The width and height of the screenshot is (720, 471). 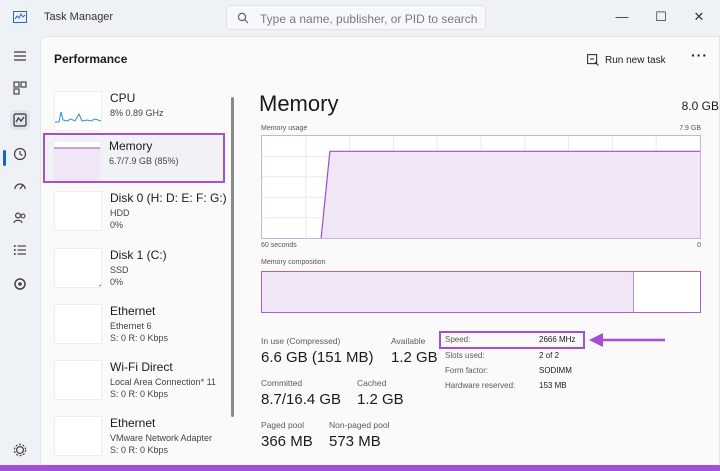 I want to click on more-options-button: ···, so click(x=699, y=55).